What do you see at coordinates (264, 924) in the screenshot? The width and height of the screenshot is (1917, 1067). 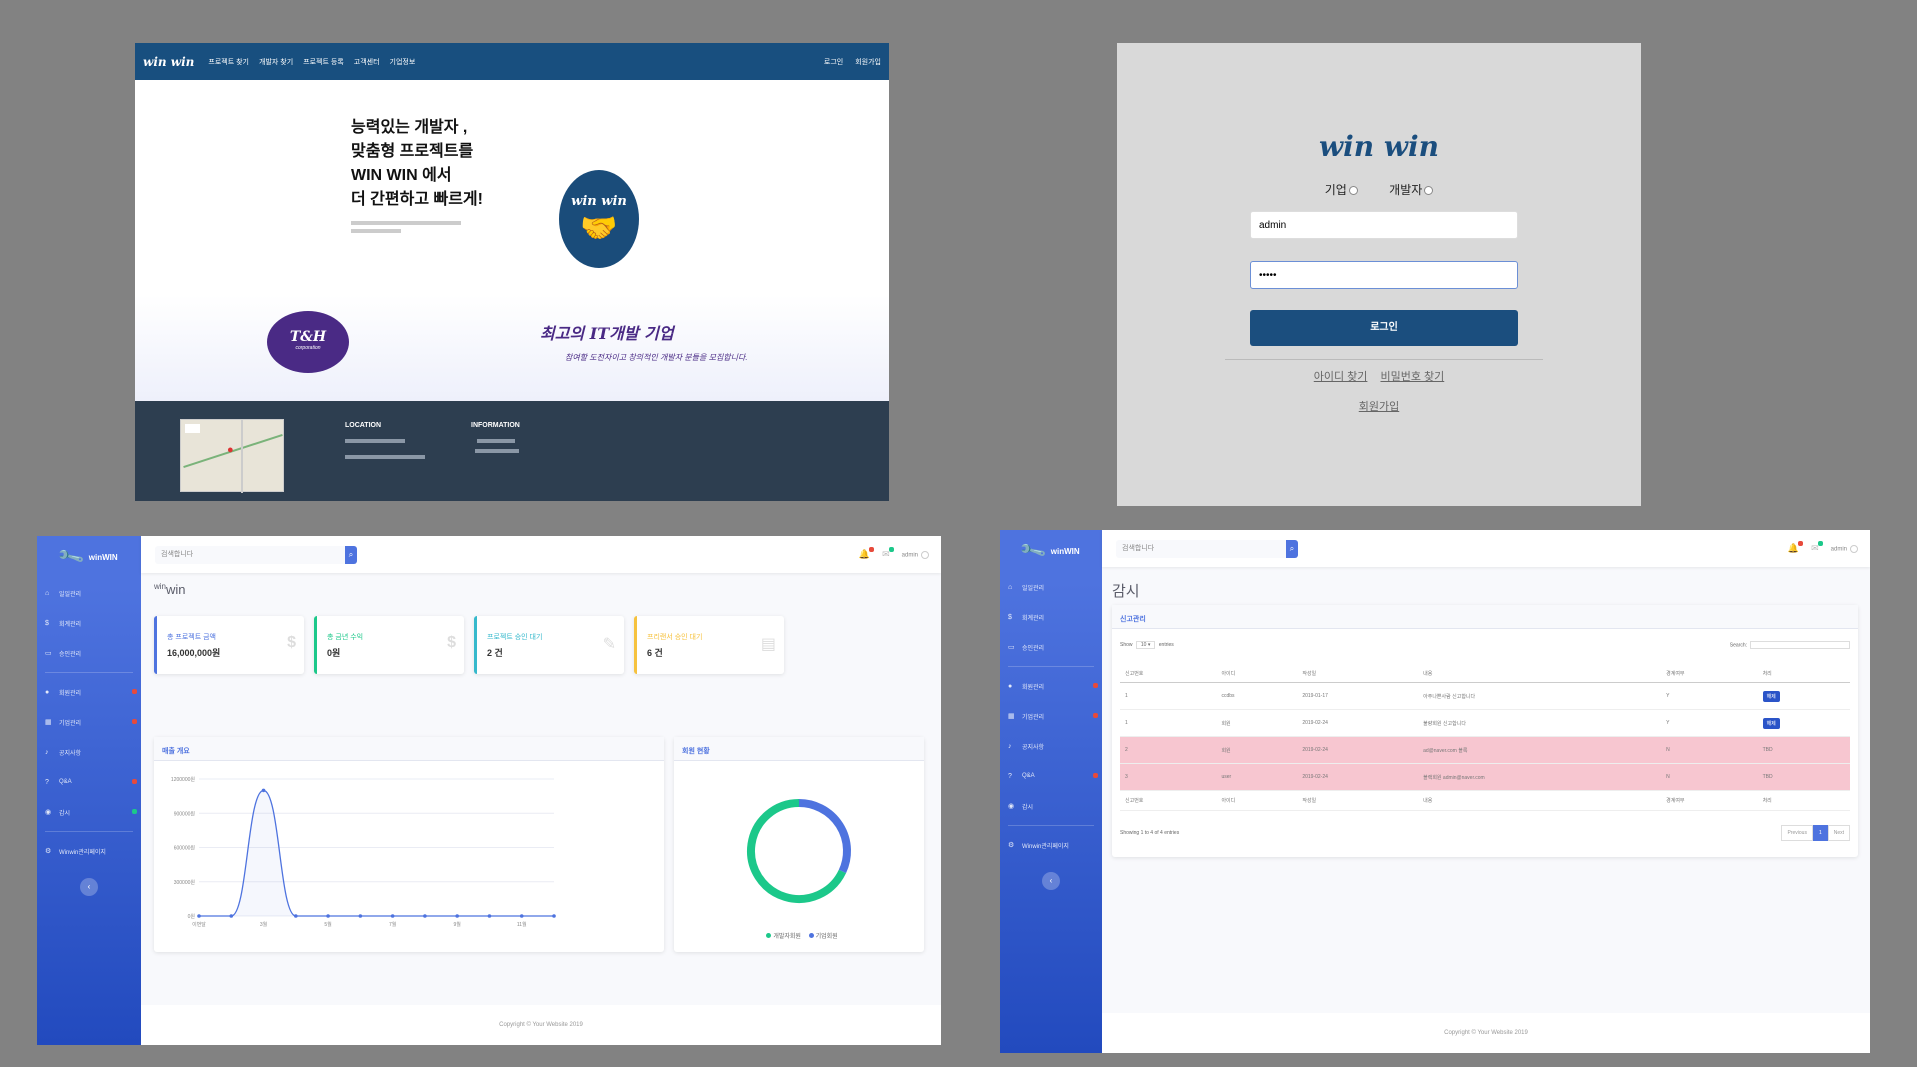 I see `x-tick-label: 3월` at bounding box center [264, 924].